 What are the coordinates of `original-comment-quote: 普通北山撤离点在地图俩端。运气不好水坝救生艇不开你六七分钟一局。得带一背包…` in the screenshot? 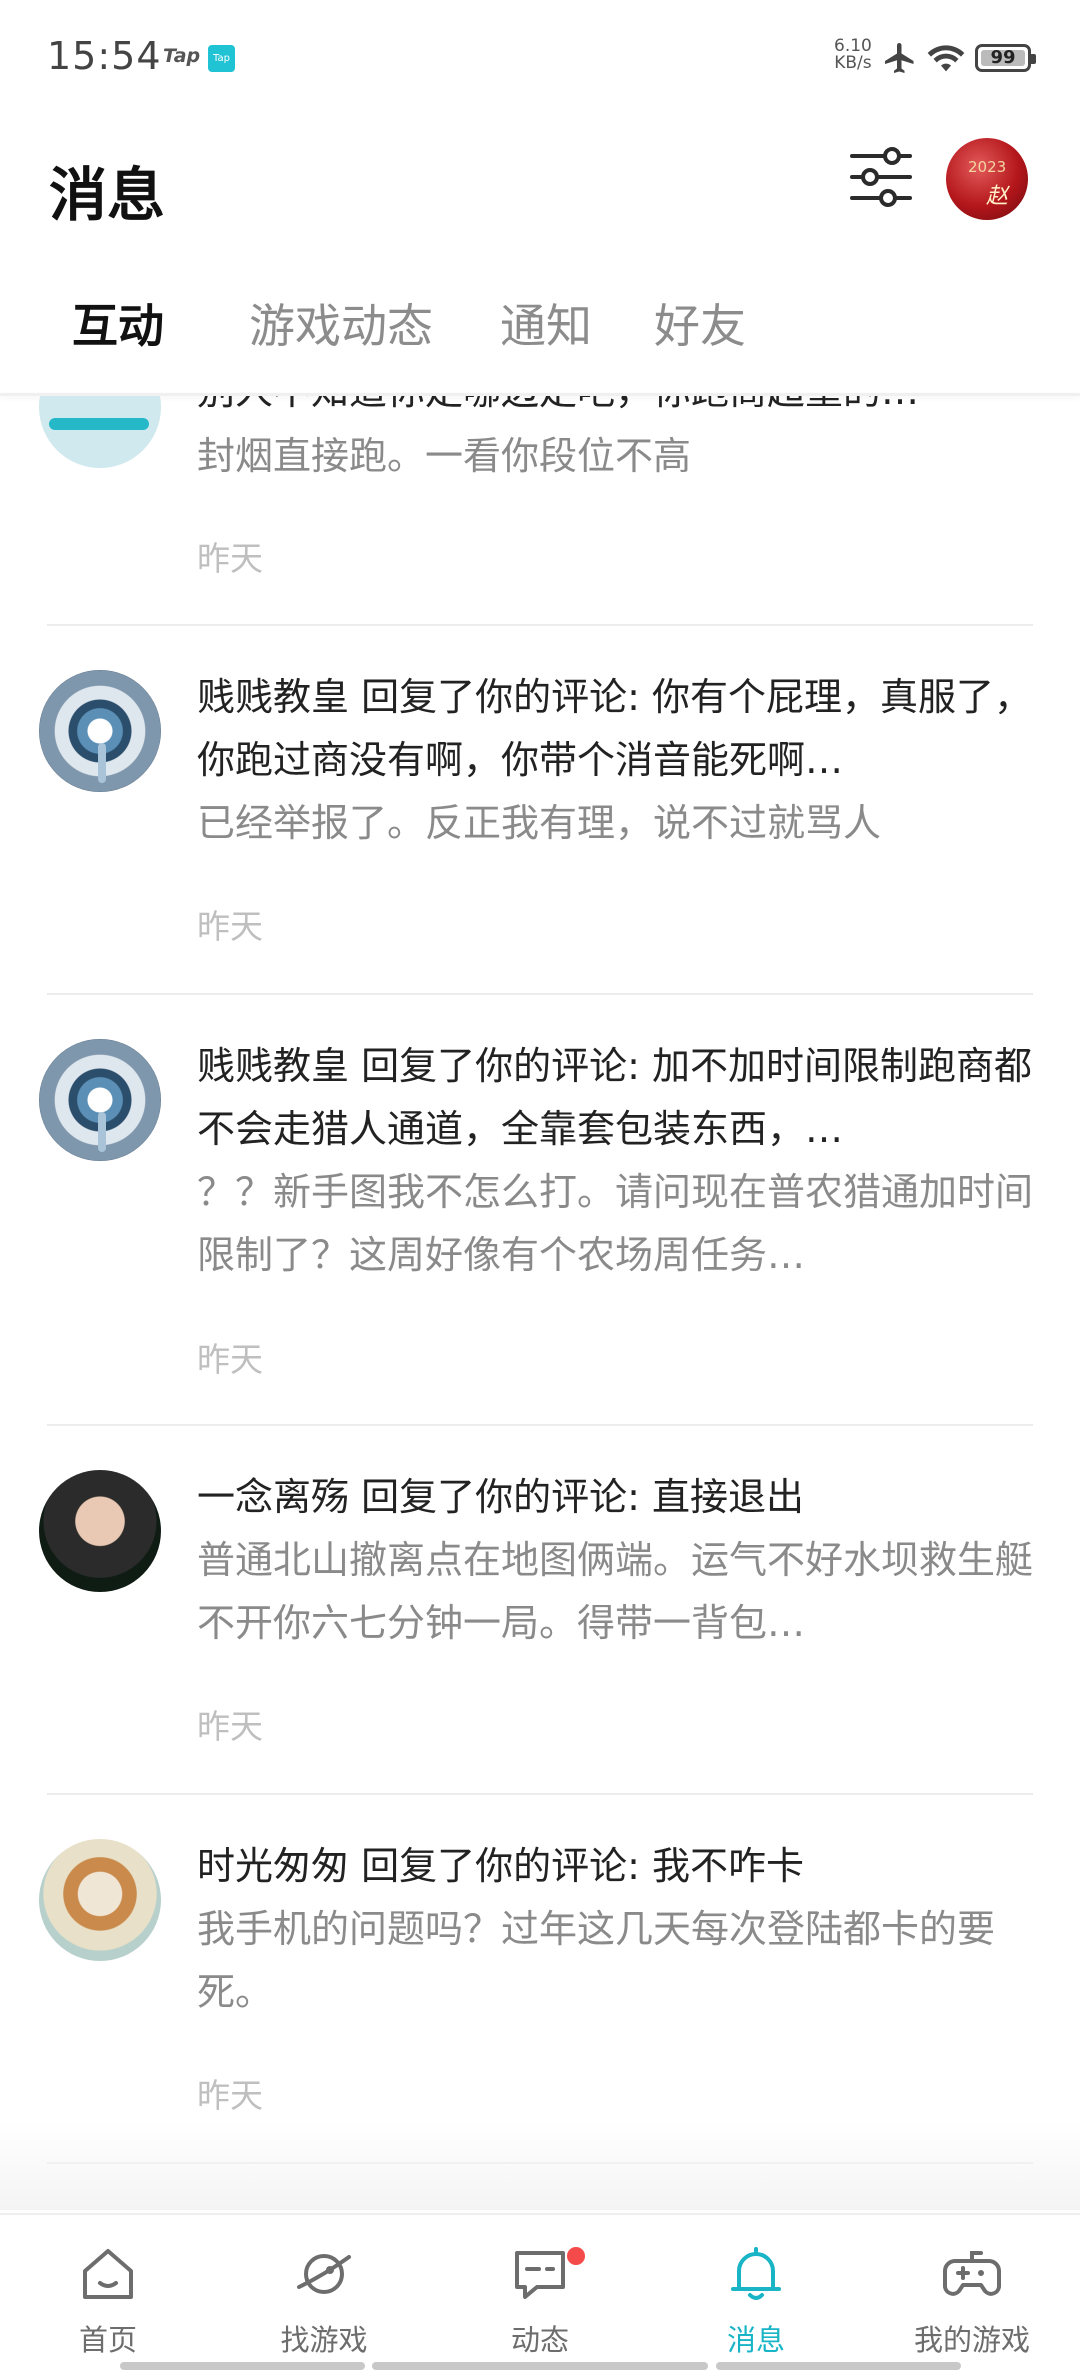 It's located at (615, 1591).